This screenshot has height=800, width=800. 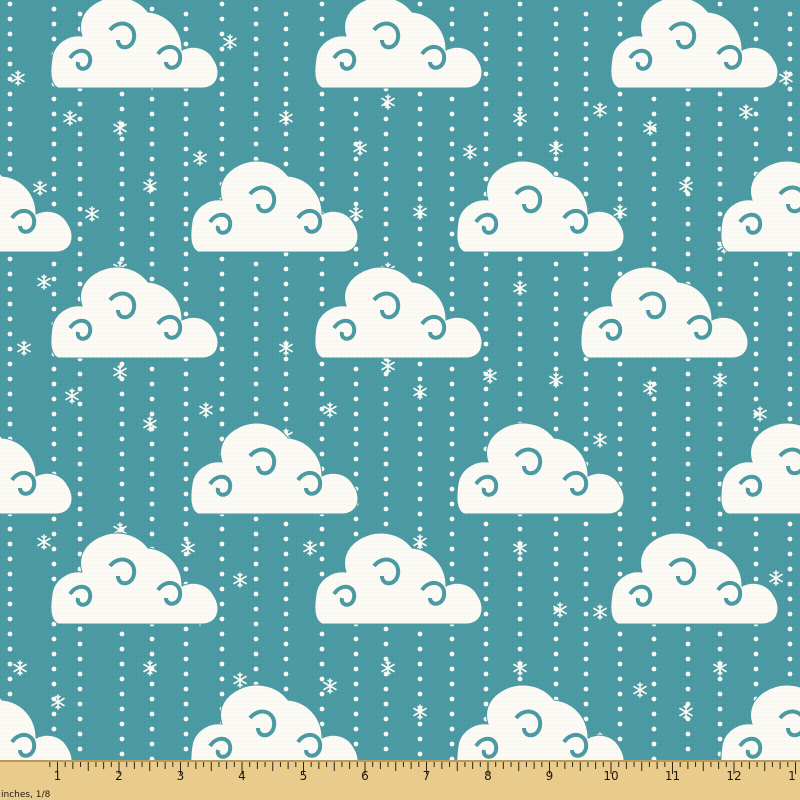 What do you see at coordinates (242, 776) in the screenshot?
I see `ruler-number: 4` at bounding box center [242, 776].